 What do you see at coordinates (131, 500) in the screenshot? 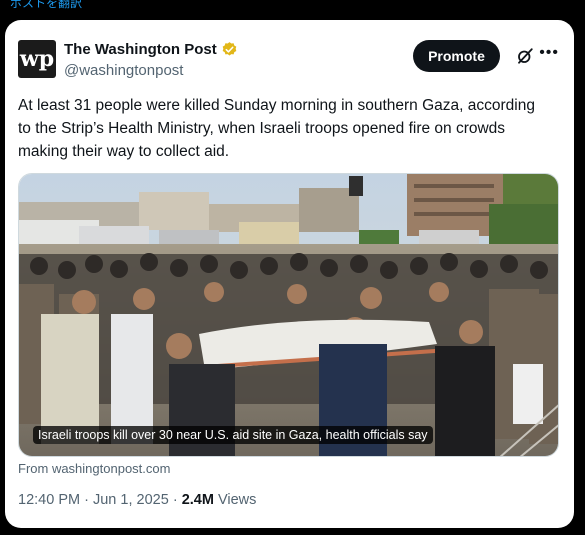
I see `post-date: Jun 1, 2025` at bounding box center [131, 500].